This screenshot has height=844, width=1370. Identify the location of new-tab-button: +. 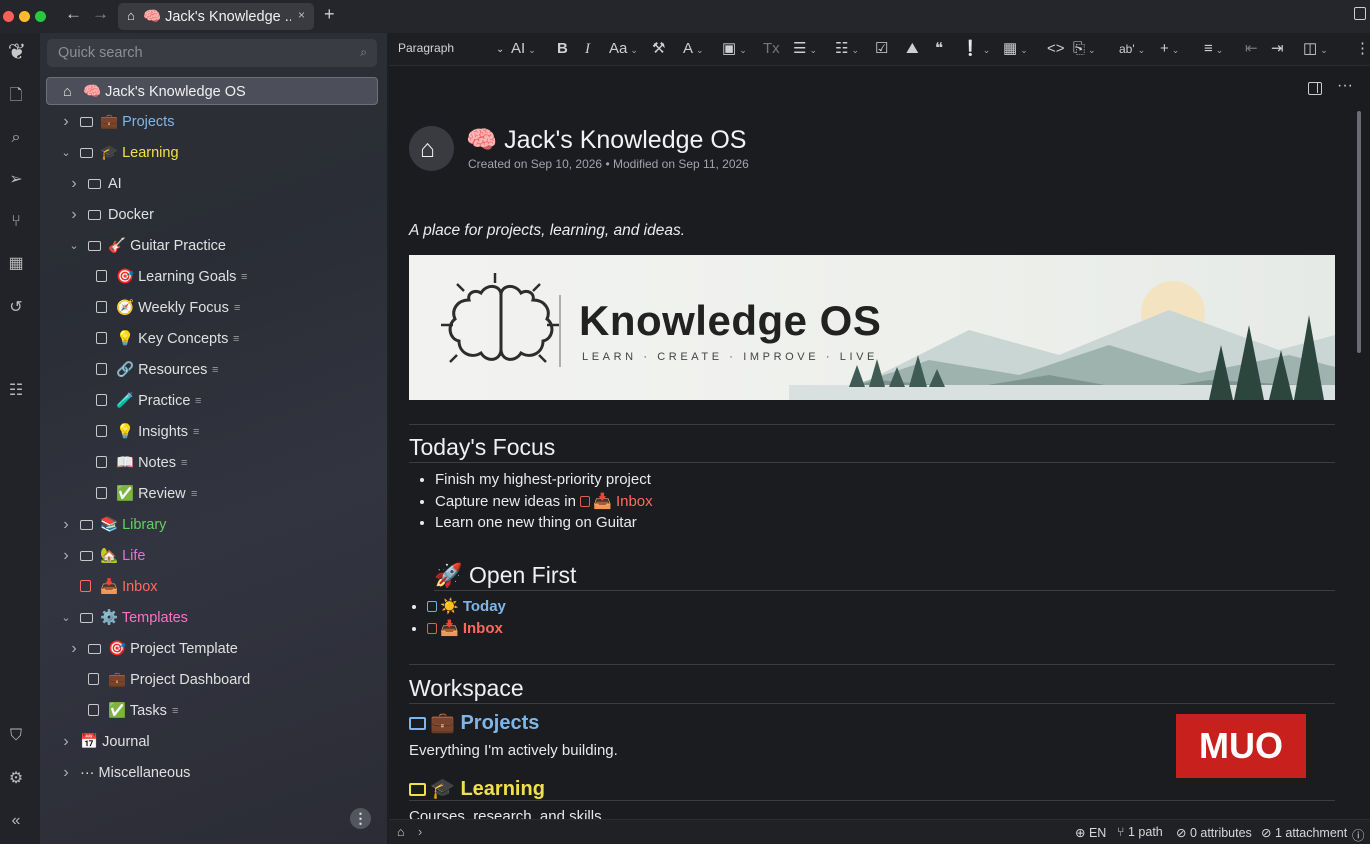
(329, 14).